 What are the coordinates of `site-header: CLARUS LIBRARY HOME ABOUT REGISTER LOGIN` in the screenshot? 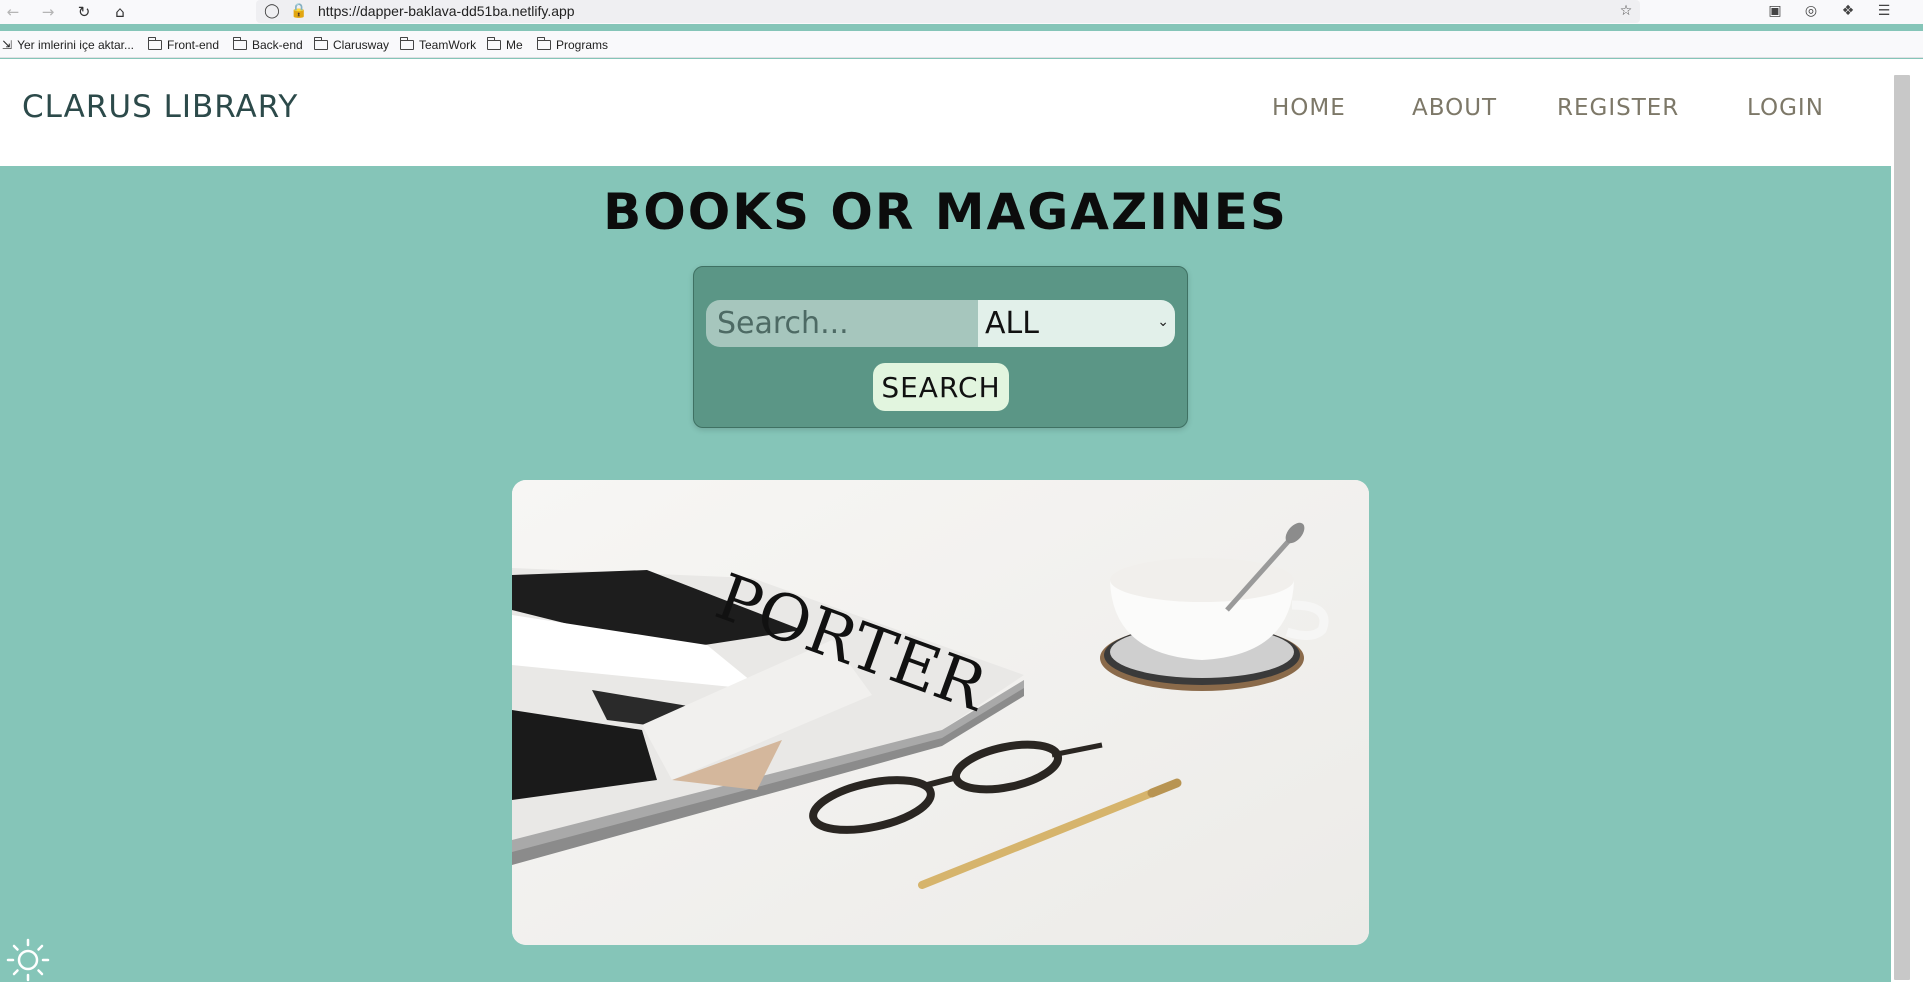 It's located at (945, 112).